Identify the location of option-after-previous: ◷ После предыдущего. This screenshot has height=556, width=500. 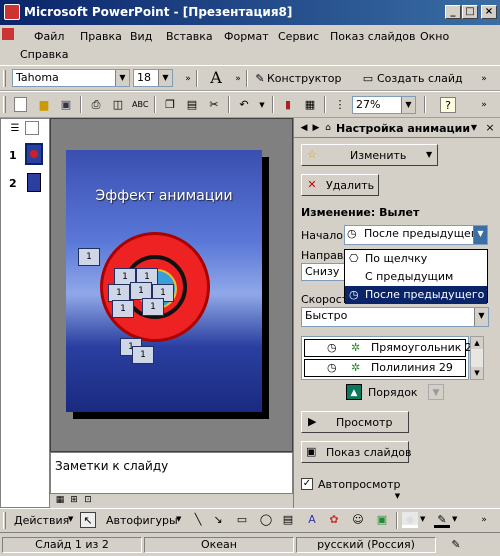
(416, 295).